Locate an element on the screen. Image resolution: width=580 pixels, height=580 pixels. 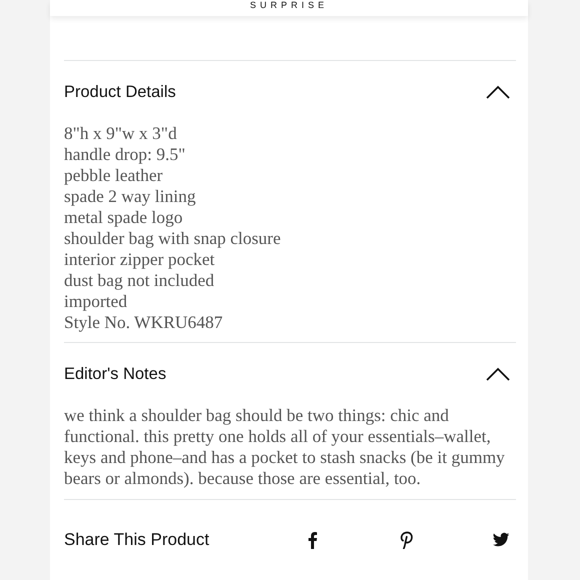
detail-line: 8"h x 9"w x 3"d is located at coordinates (120, 133).